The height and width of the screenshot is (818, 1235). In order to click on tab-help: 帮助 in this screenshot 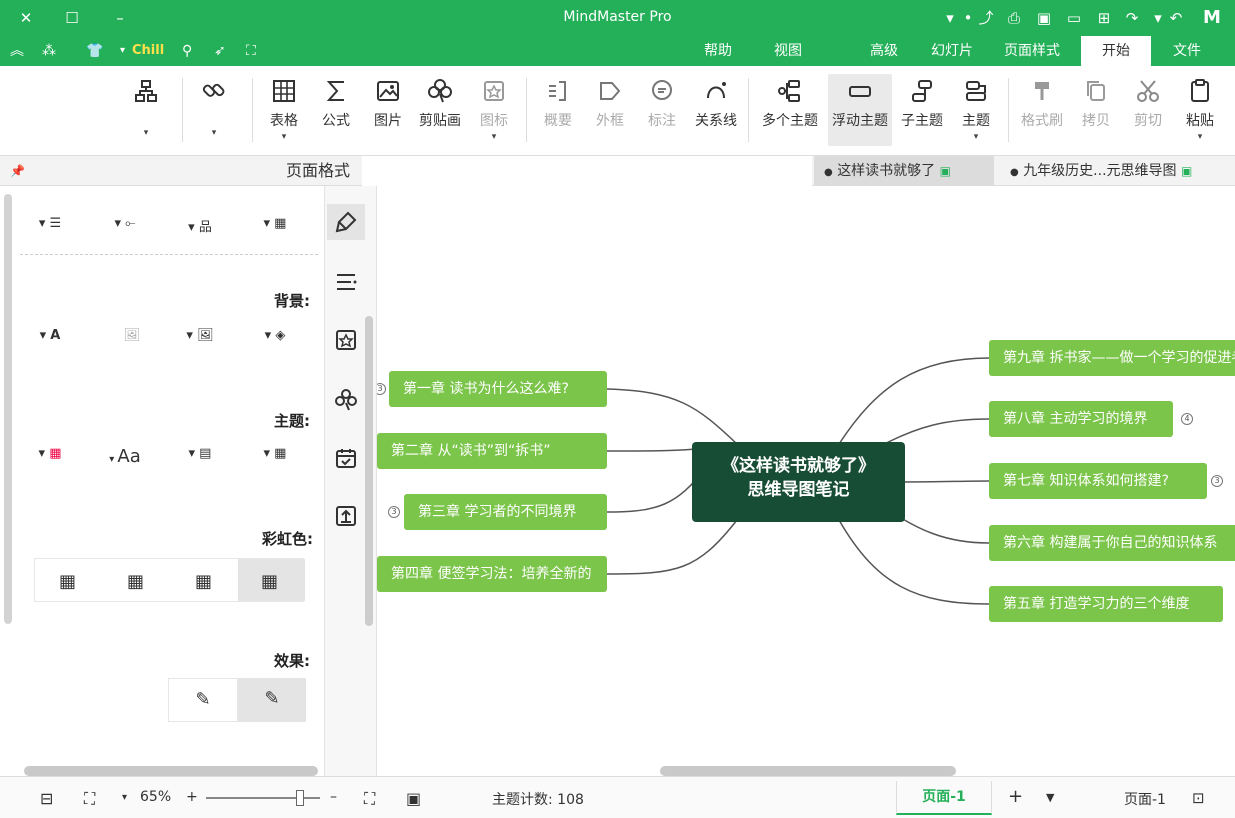, I will do `click(718, 51)`.